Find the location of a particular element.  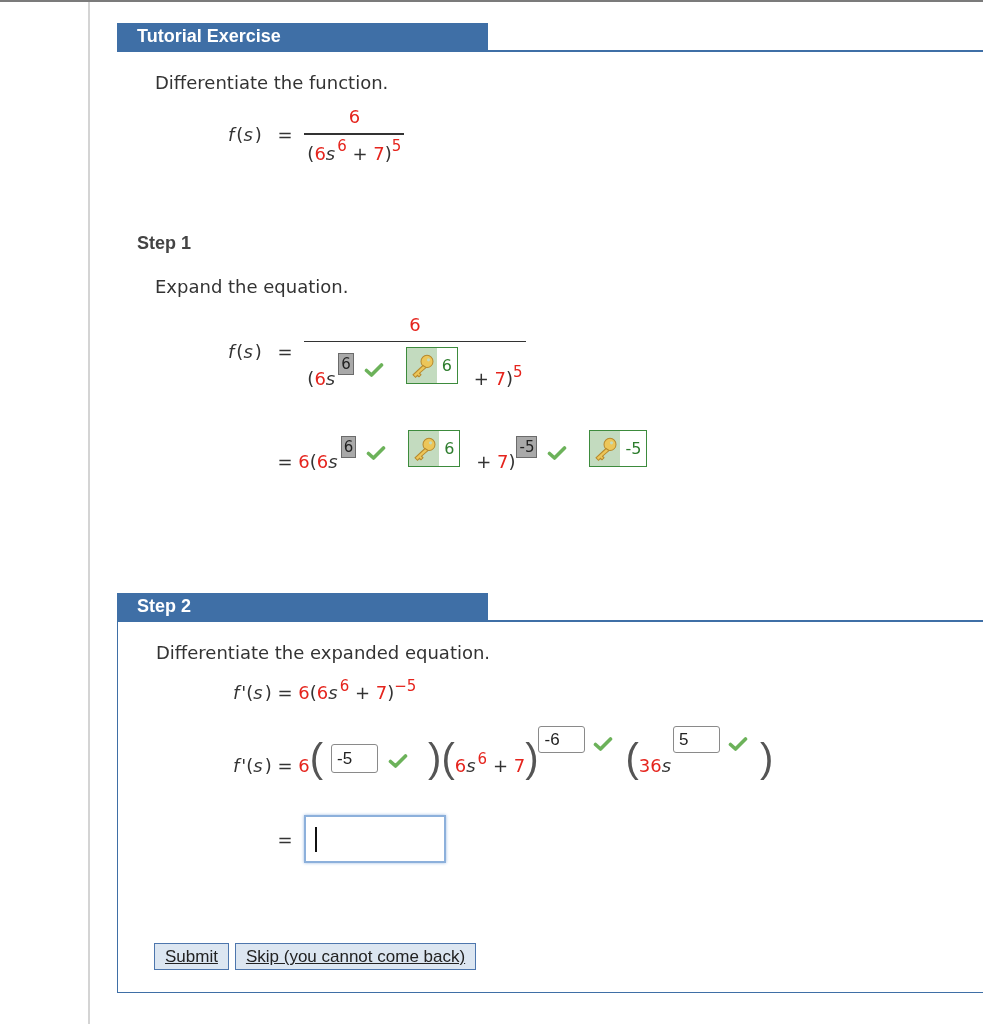

equation-text: + 7)$^{5}$ is located at coordinates (497, 378).